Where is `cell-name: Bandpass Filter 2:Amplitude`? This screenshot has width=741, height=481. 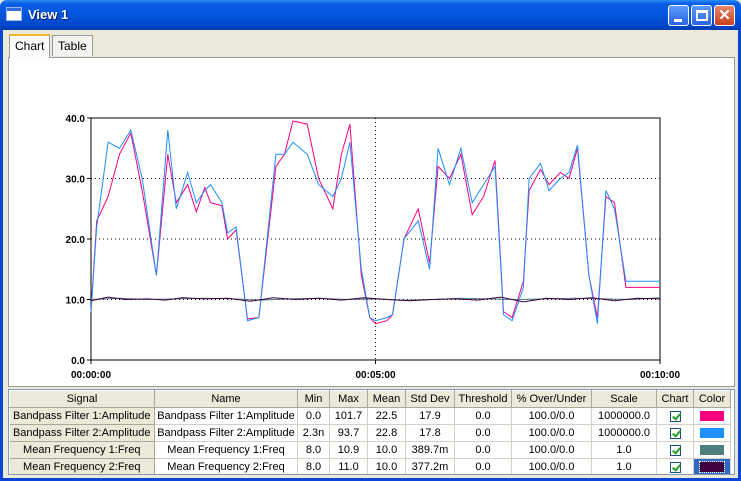 cell-name: Bandpass Filter 2:Amplitude is located at coordinates (226, 433).